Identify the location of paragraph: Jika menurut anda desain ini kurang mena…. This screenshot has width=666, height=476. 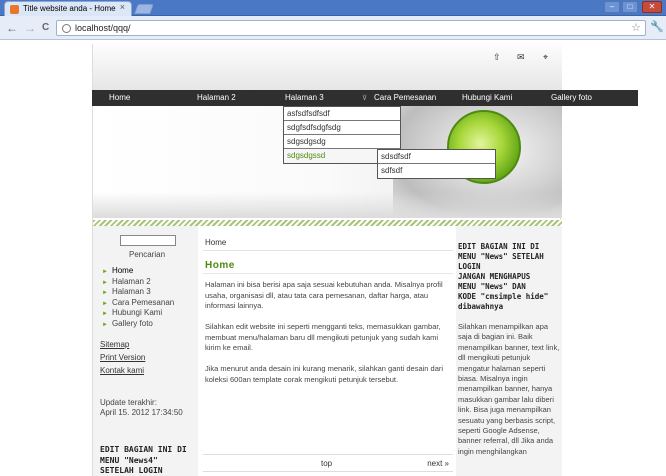
(324, 374).